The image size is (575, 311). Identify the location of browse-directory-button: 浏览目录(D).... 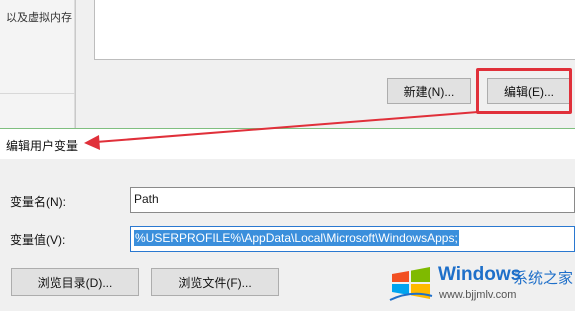
(75, 282).